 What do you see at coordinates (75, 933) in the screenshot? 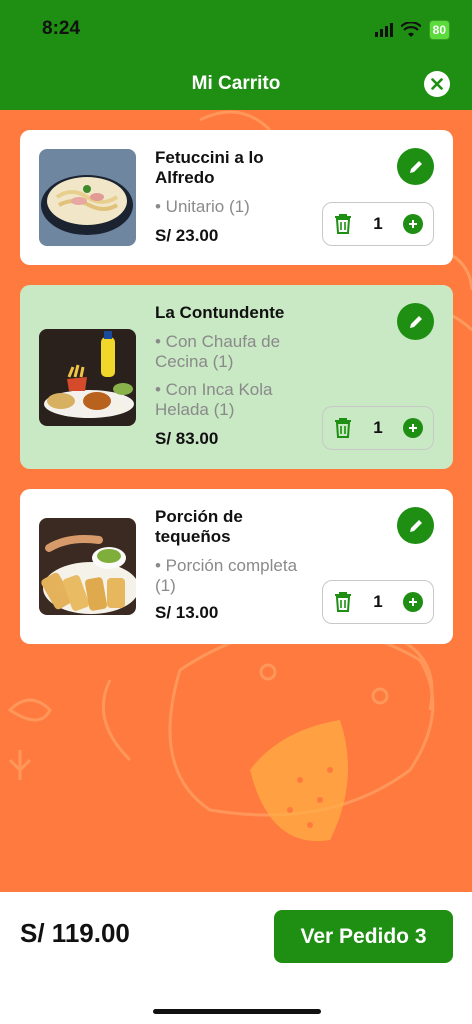
I see `cart-total: S/ 119.00` at bounding box center [75, 933].